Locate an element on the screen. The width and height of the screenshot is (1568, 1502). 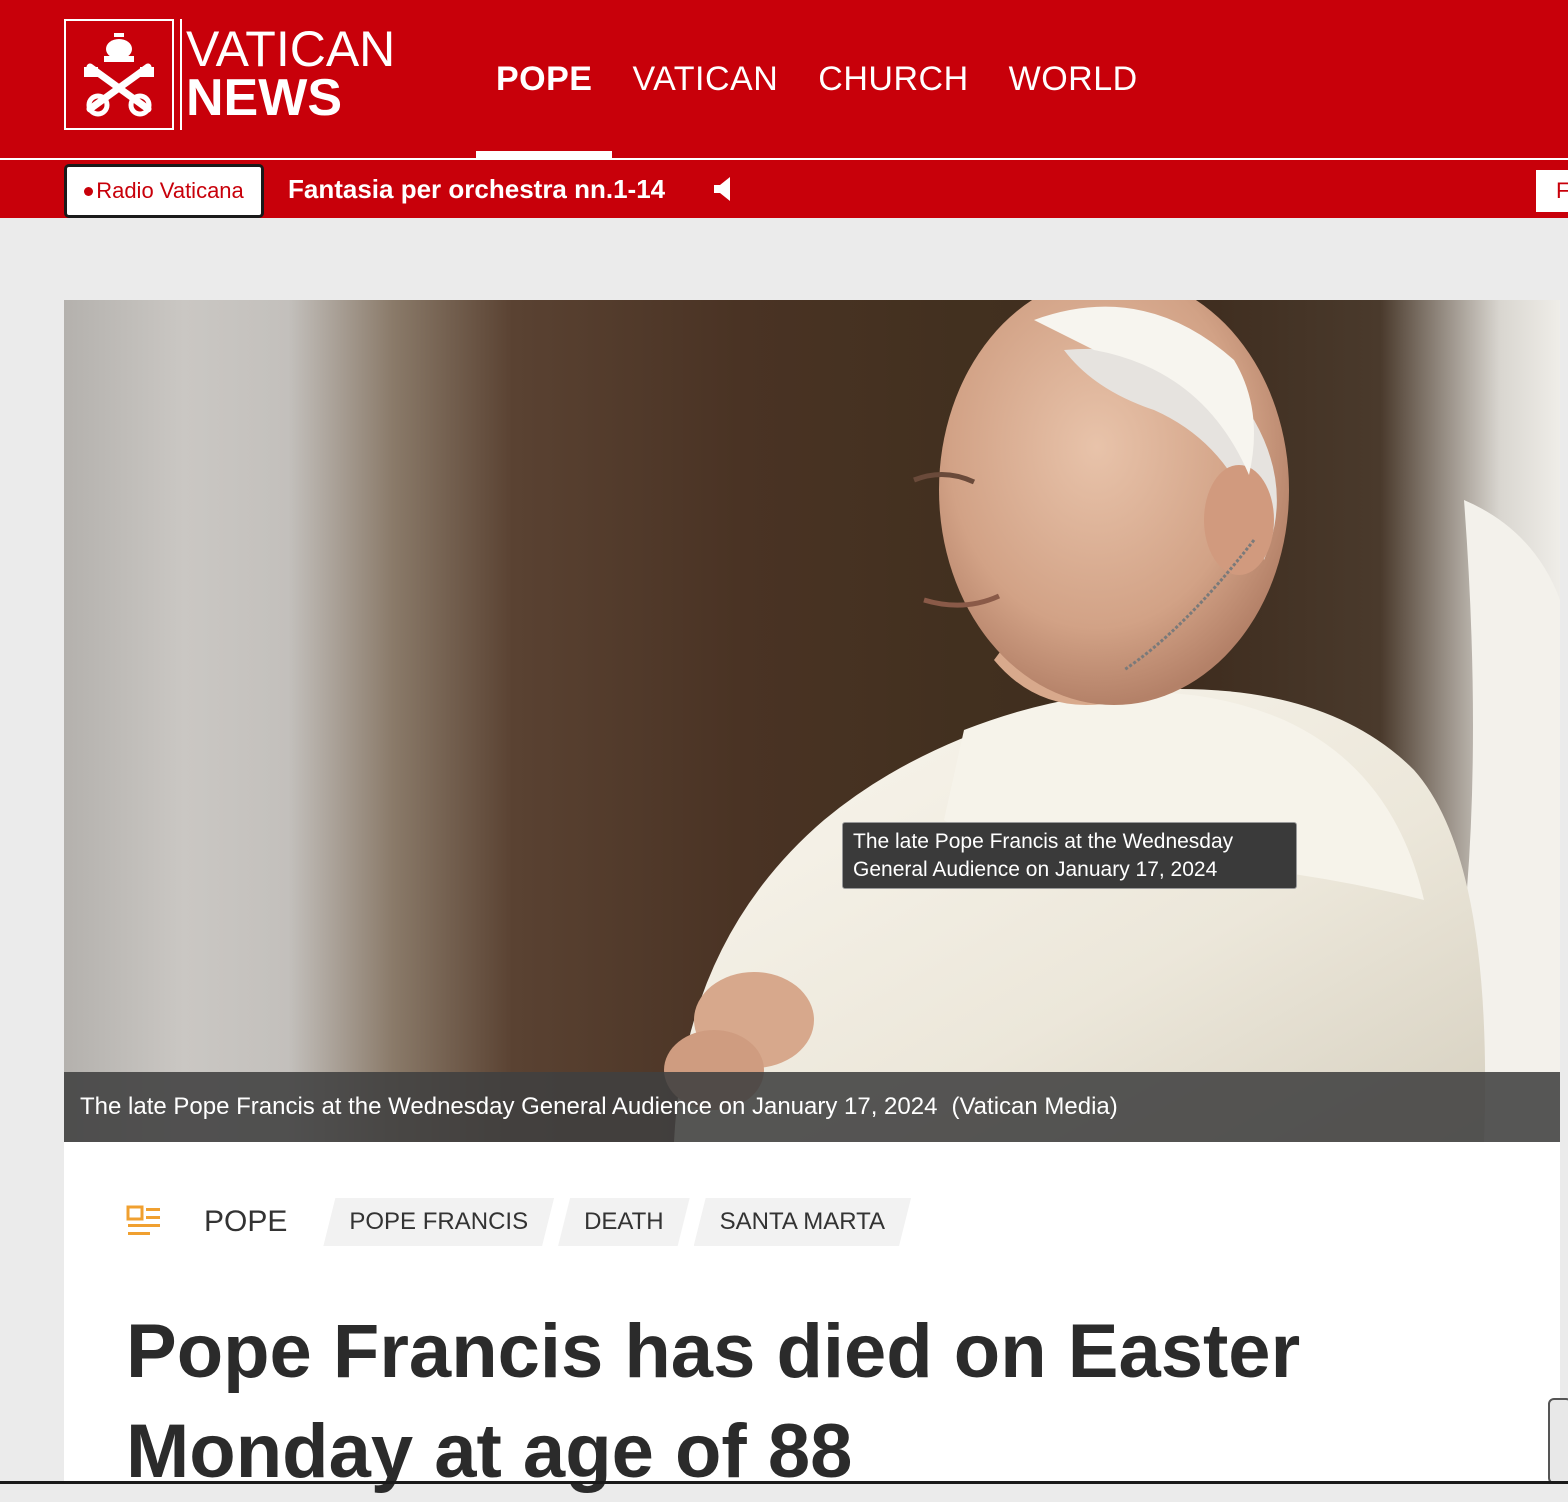
logo-wordmark: VATICAN NEWS is located at coordinates (290, 74).